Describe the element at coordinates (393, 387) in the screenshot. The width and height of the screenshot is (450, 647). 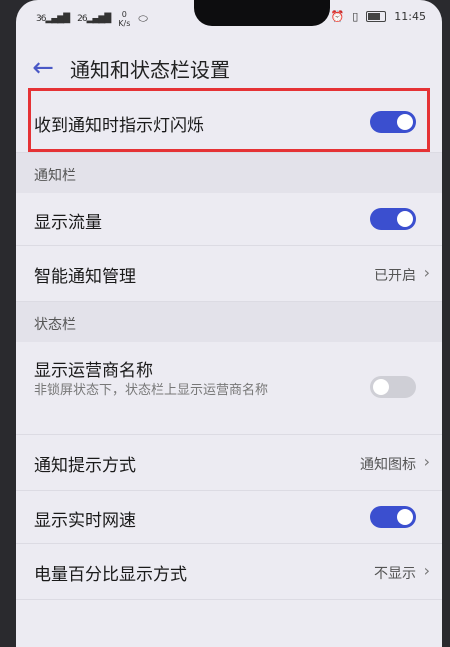
I see `carrier-name-toggle` at that location.